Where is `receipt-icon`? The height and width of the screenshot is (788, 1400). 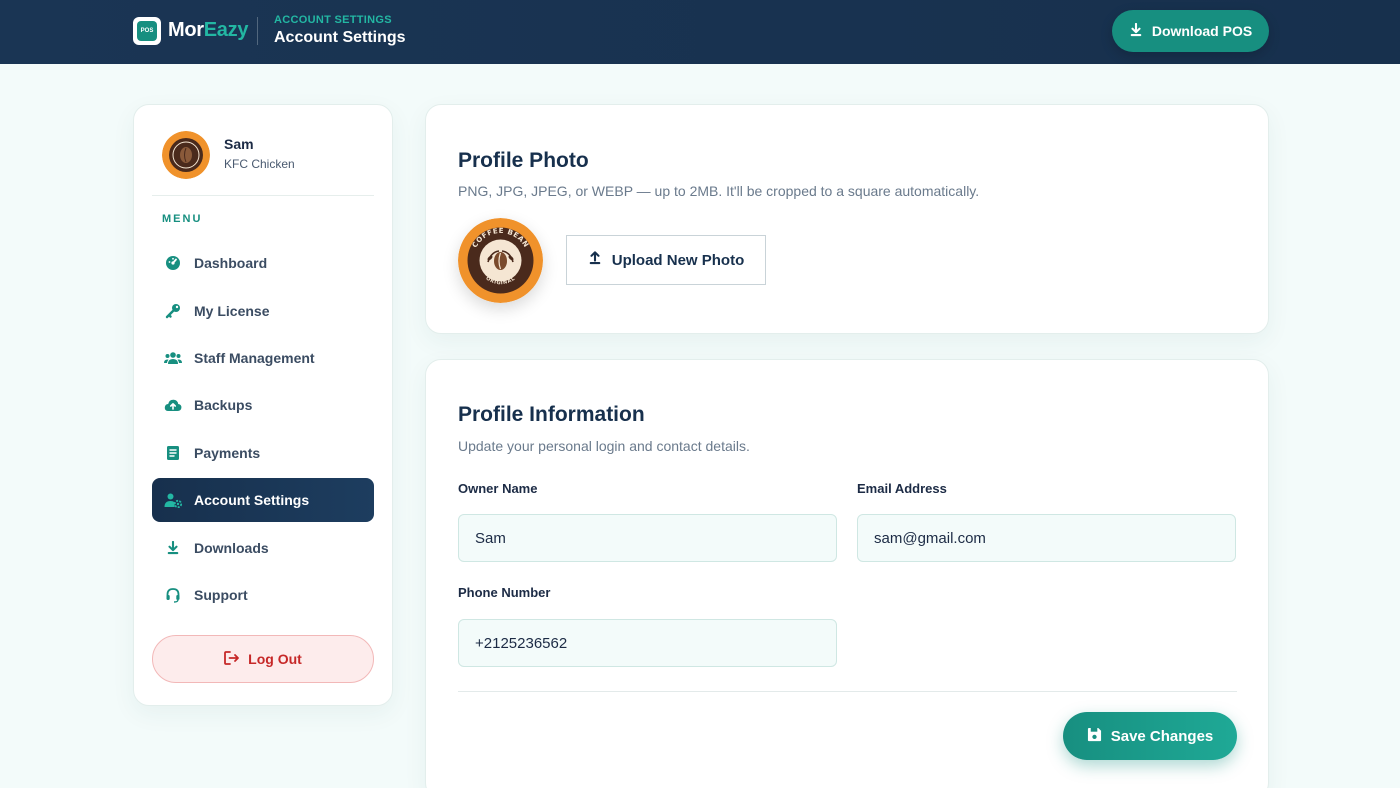 receipt-icon is located at coordinates (173, 453).